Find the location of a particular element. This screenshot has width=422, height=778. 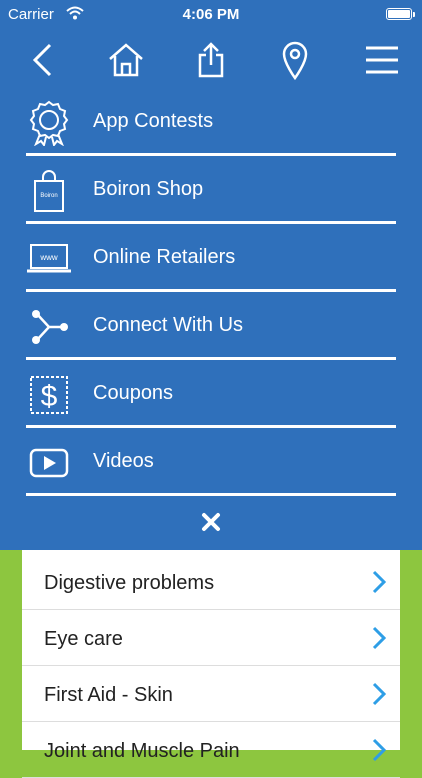

play-button-icon is located at coordinates (49, 463).